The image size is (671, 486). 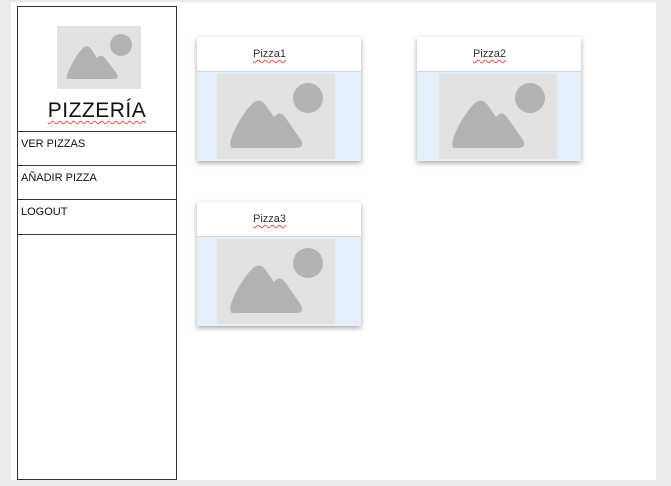 What do you see at coordinates (97, 148) in the screenshot?
I see `sidebar-item-ver-pizzas: VER PIZZAS` at bounding box center [97, 148].